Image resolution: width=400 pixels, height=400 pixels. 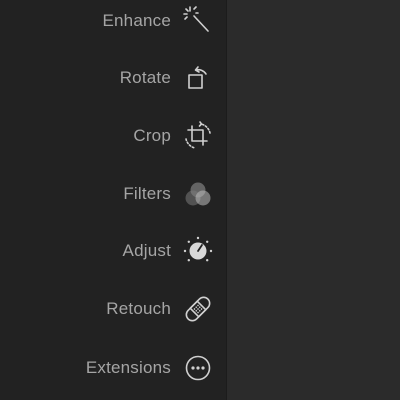 What do you see at coordinates (147, 193) in the screenshot?
I see `tool-label-filters: Filters` at bounding box center [147, 193].